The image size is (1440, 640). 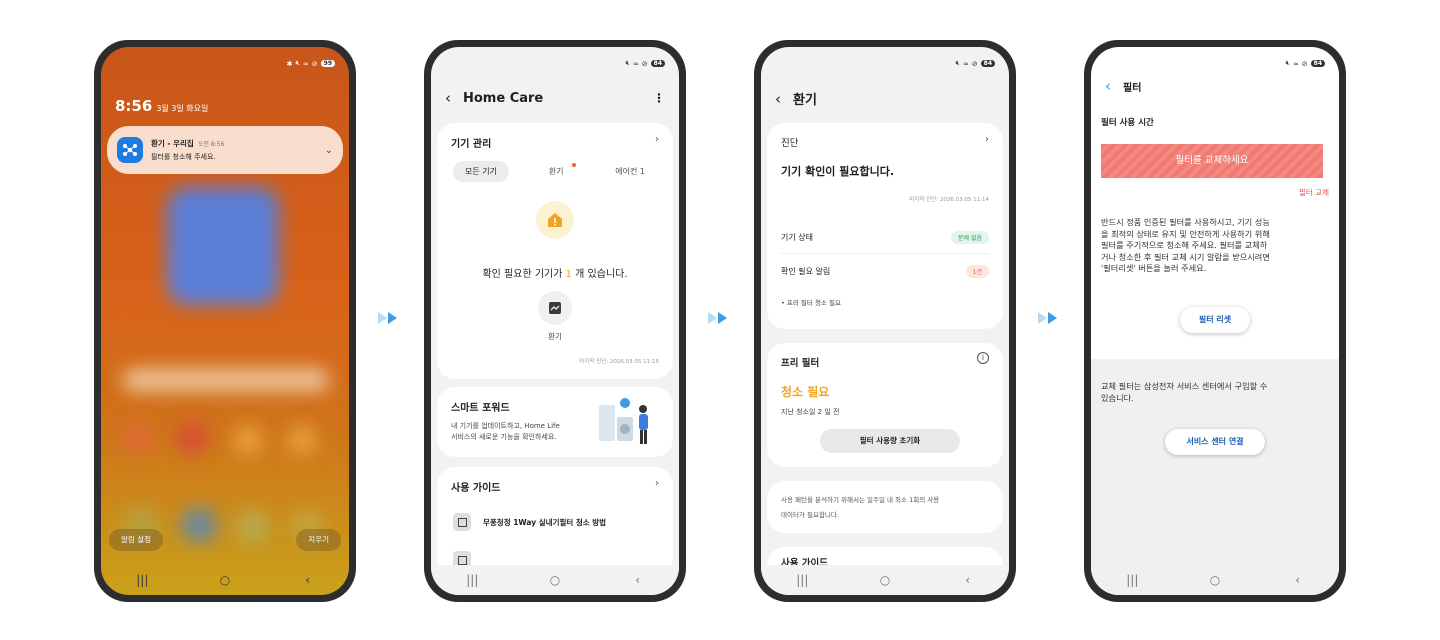 What do you see at coordinates (555, 336) in the screenshot?
I see `ventilation-device-label: 환기` at bounding box center [555, 336].